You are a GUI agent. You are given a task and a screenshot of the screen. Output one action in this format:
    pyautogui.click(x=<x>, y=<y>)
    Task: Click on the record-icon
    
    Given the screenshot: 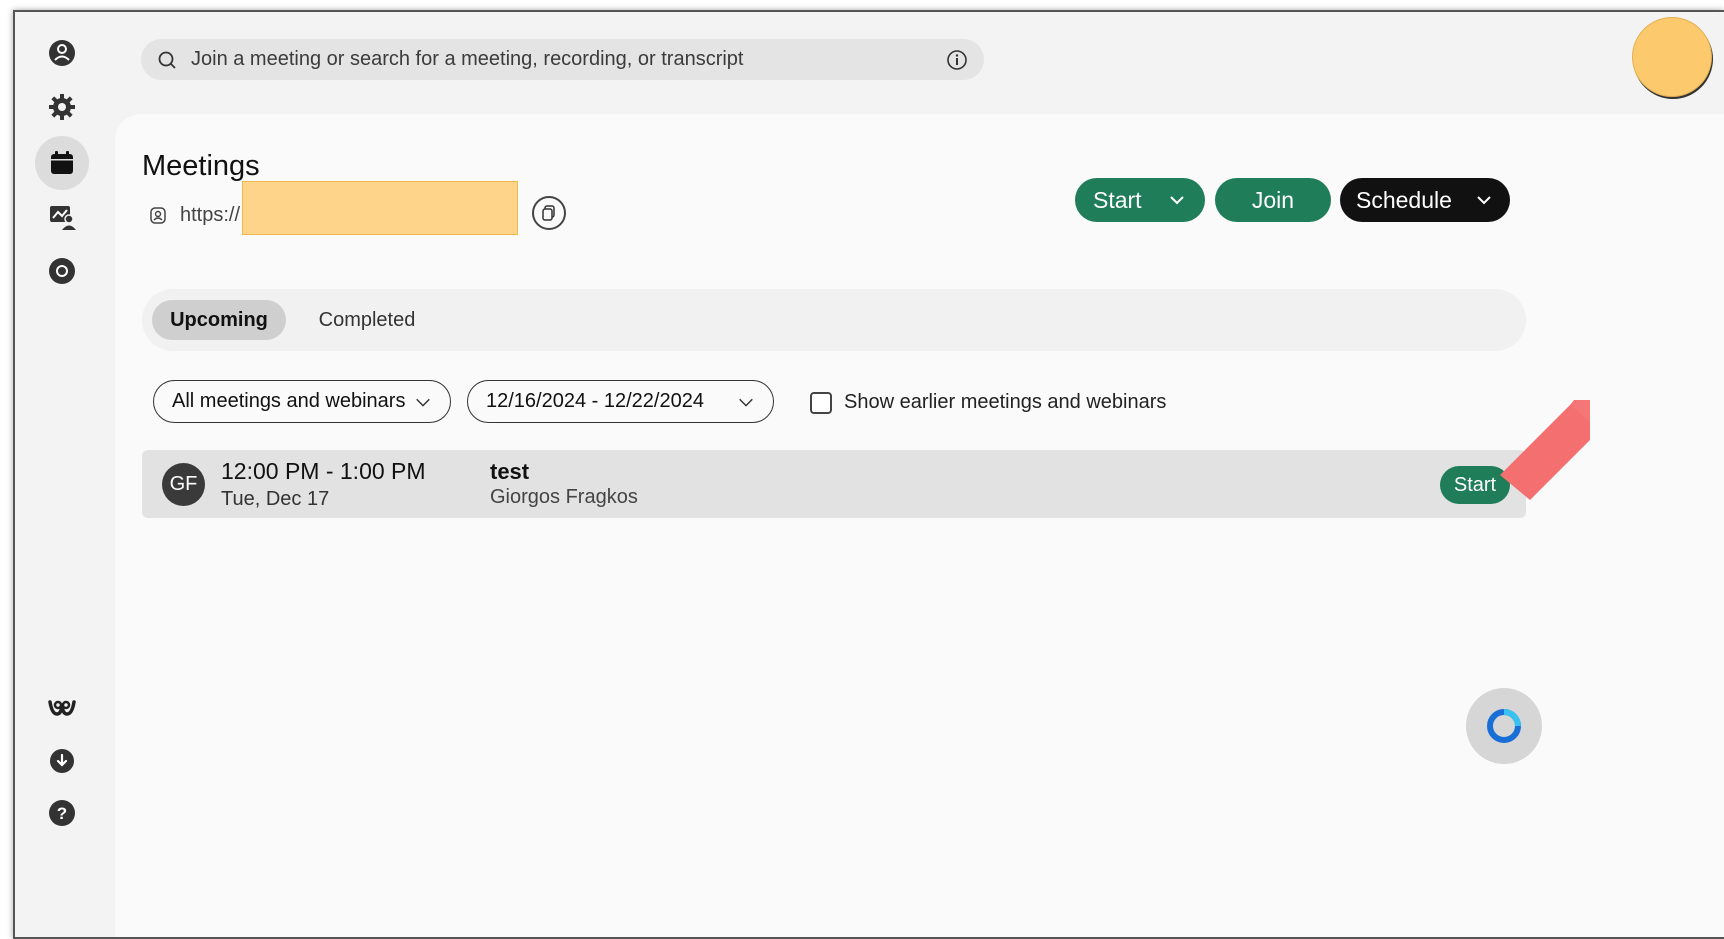 What is the action you would take?
    pyautogui.click(x=62, y=271)
    